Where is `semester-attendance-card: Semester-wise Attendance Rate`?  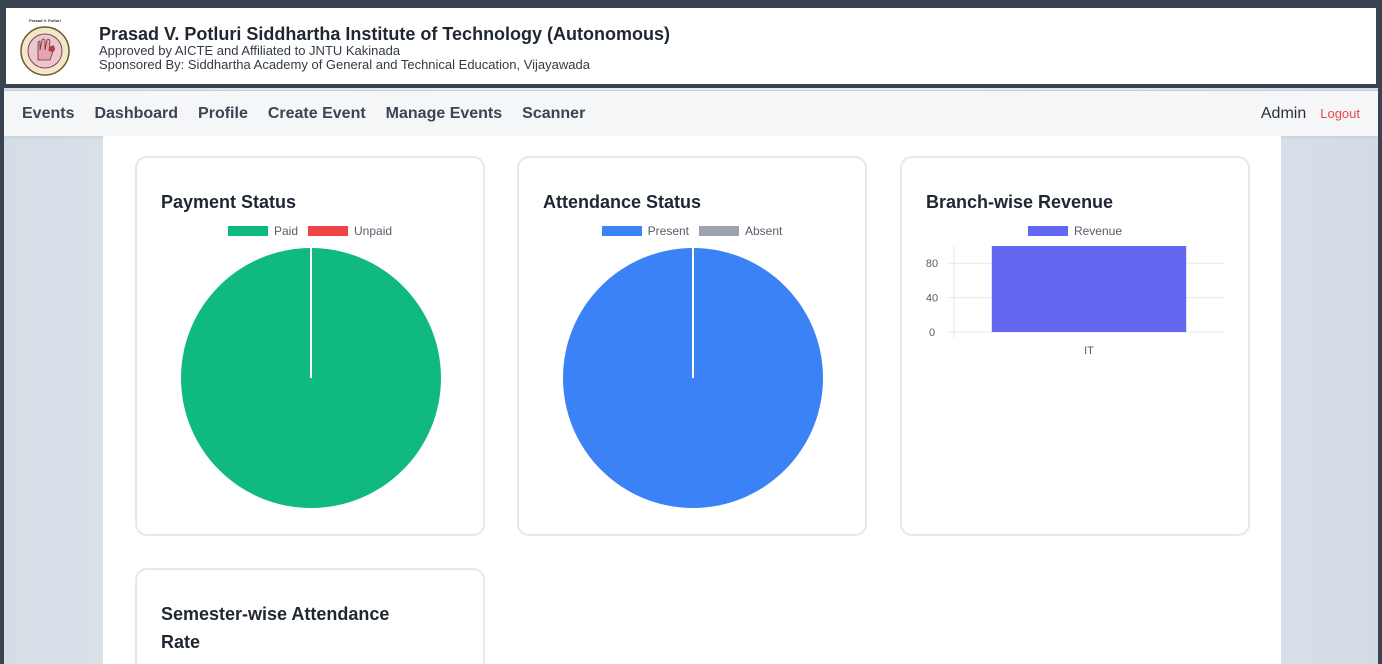 semester-attendance-card: Semester-wise Attendance Rate is located at coordinates (310, 616).